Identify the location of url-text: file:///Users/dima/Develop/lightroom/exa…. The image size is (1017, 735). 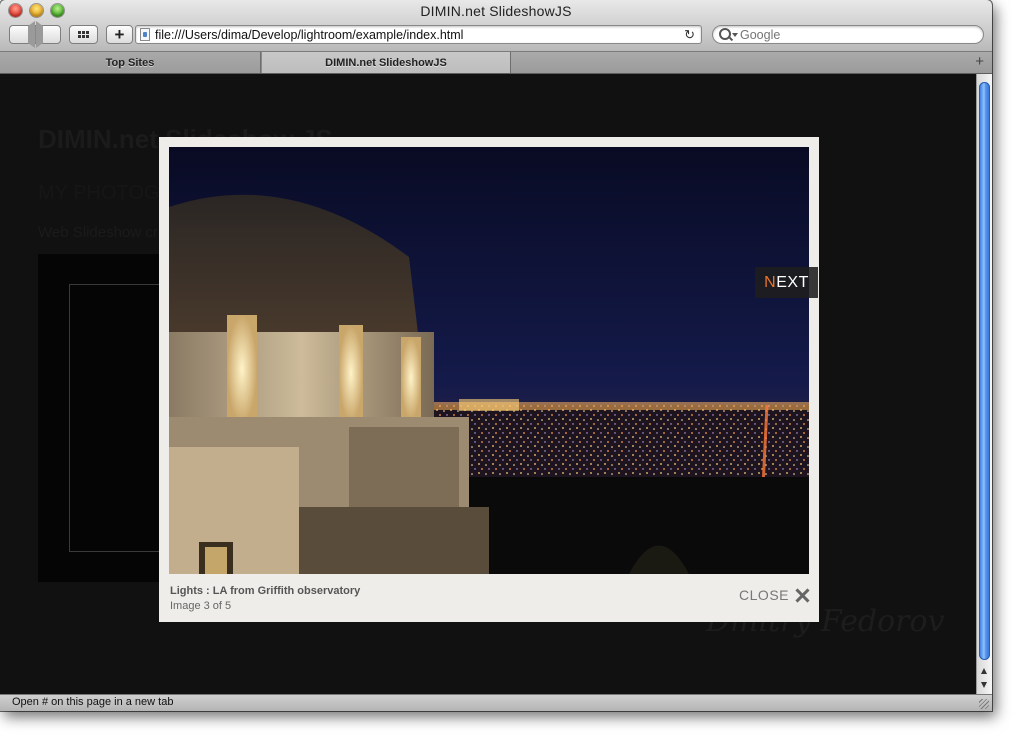
(309, 35).